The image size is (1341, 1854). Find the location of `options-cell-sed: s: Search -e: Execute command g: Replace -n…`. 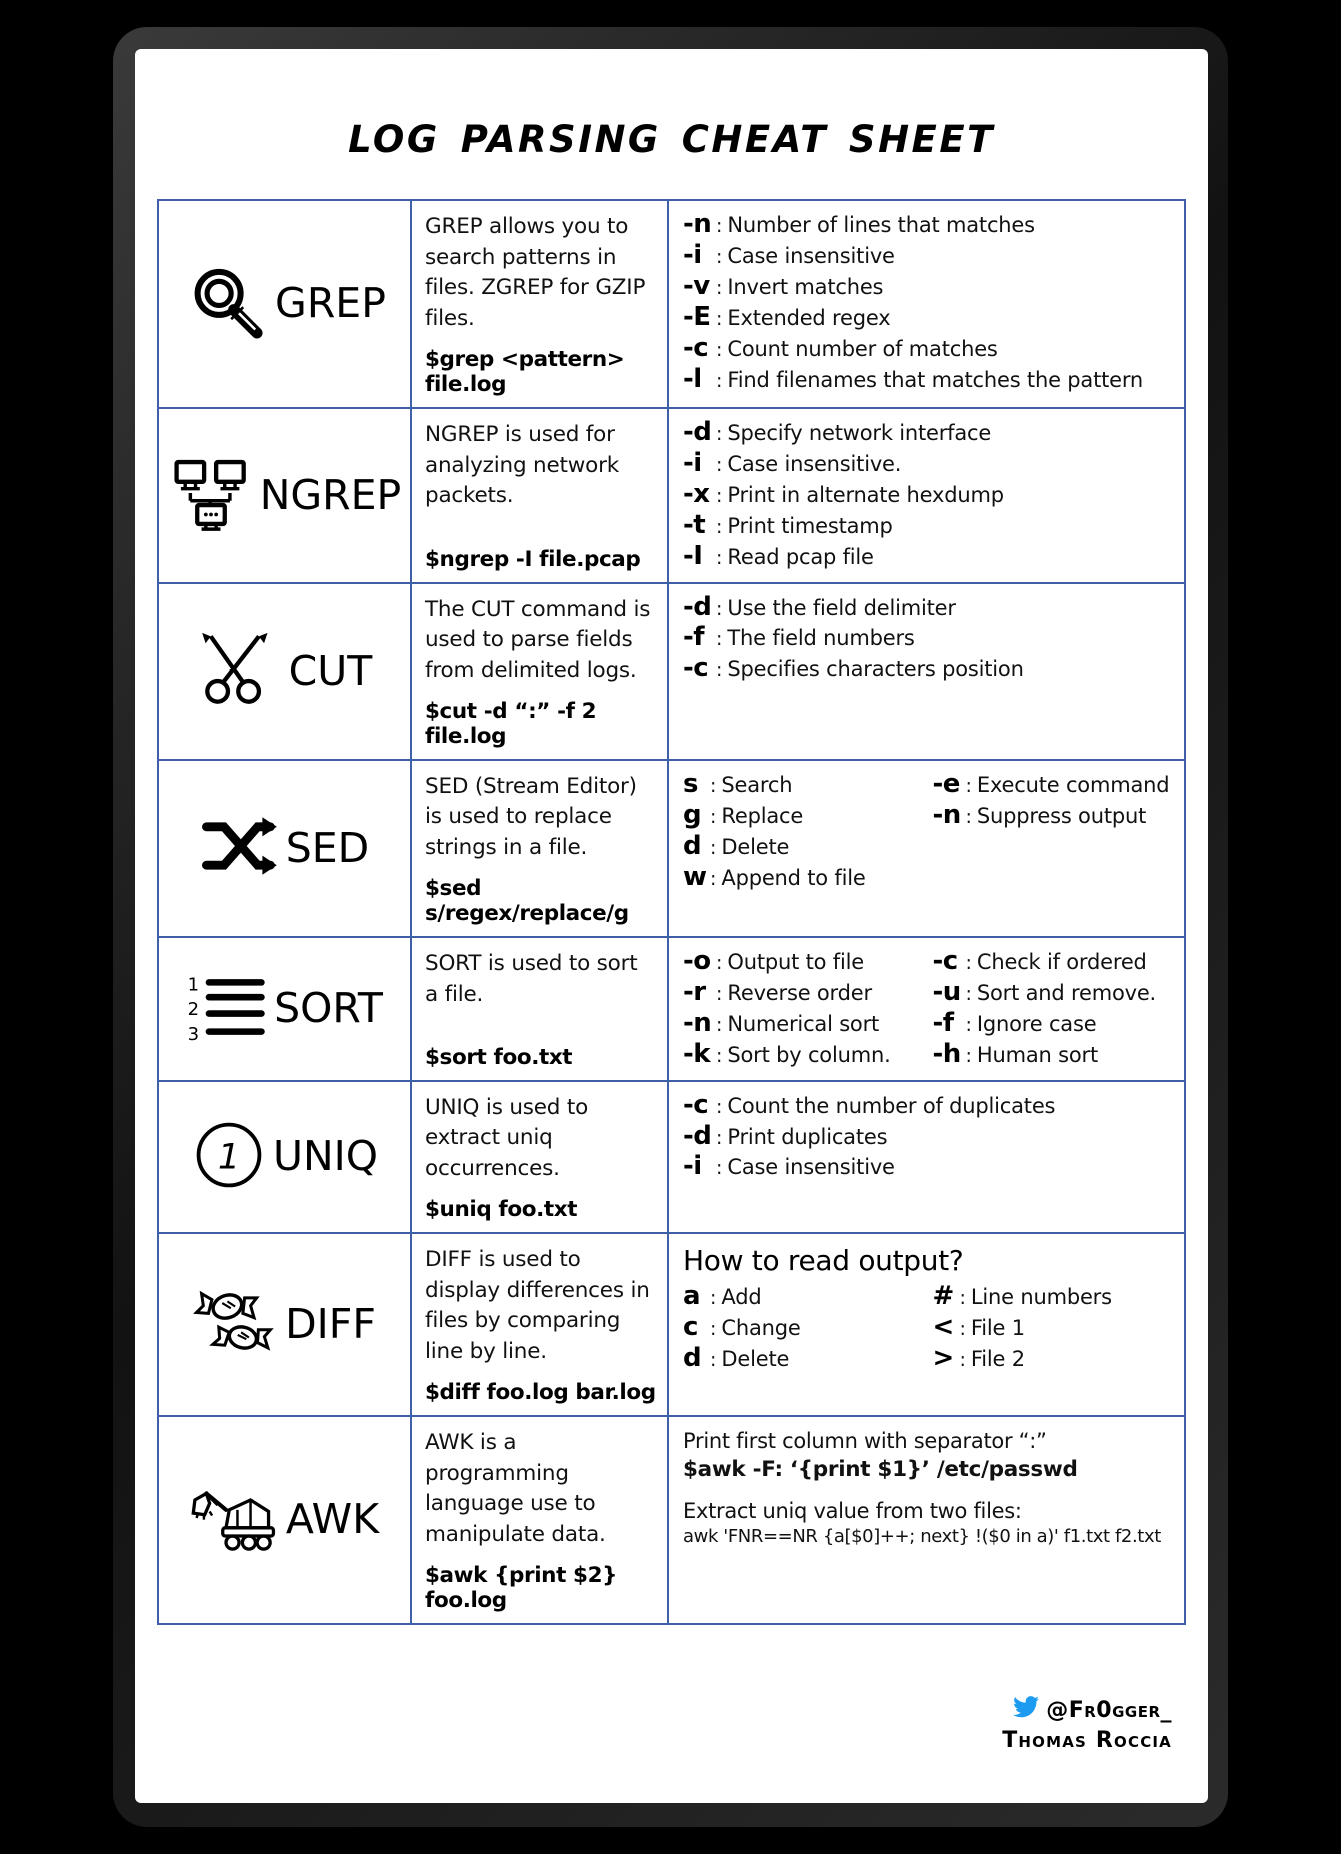

options-cell-sed: s: Search -e: Execute command g: Replace -n… is located at coordinates (926, 848).